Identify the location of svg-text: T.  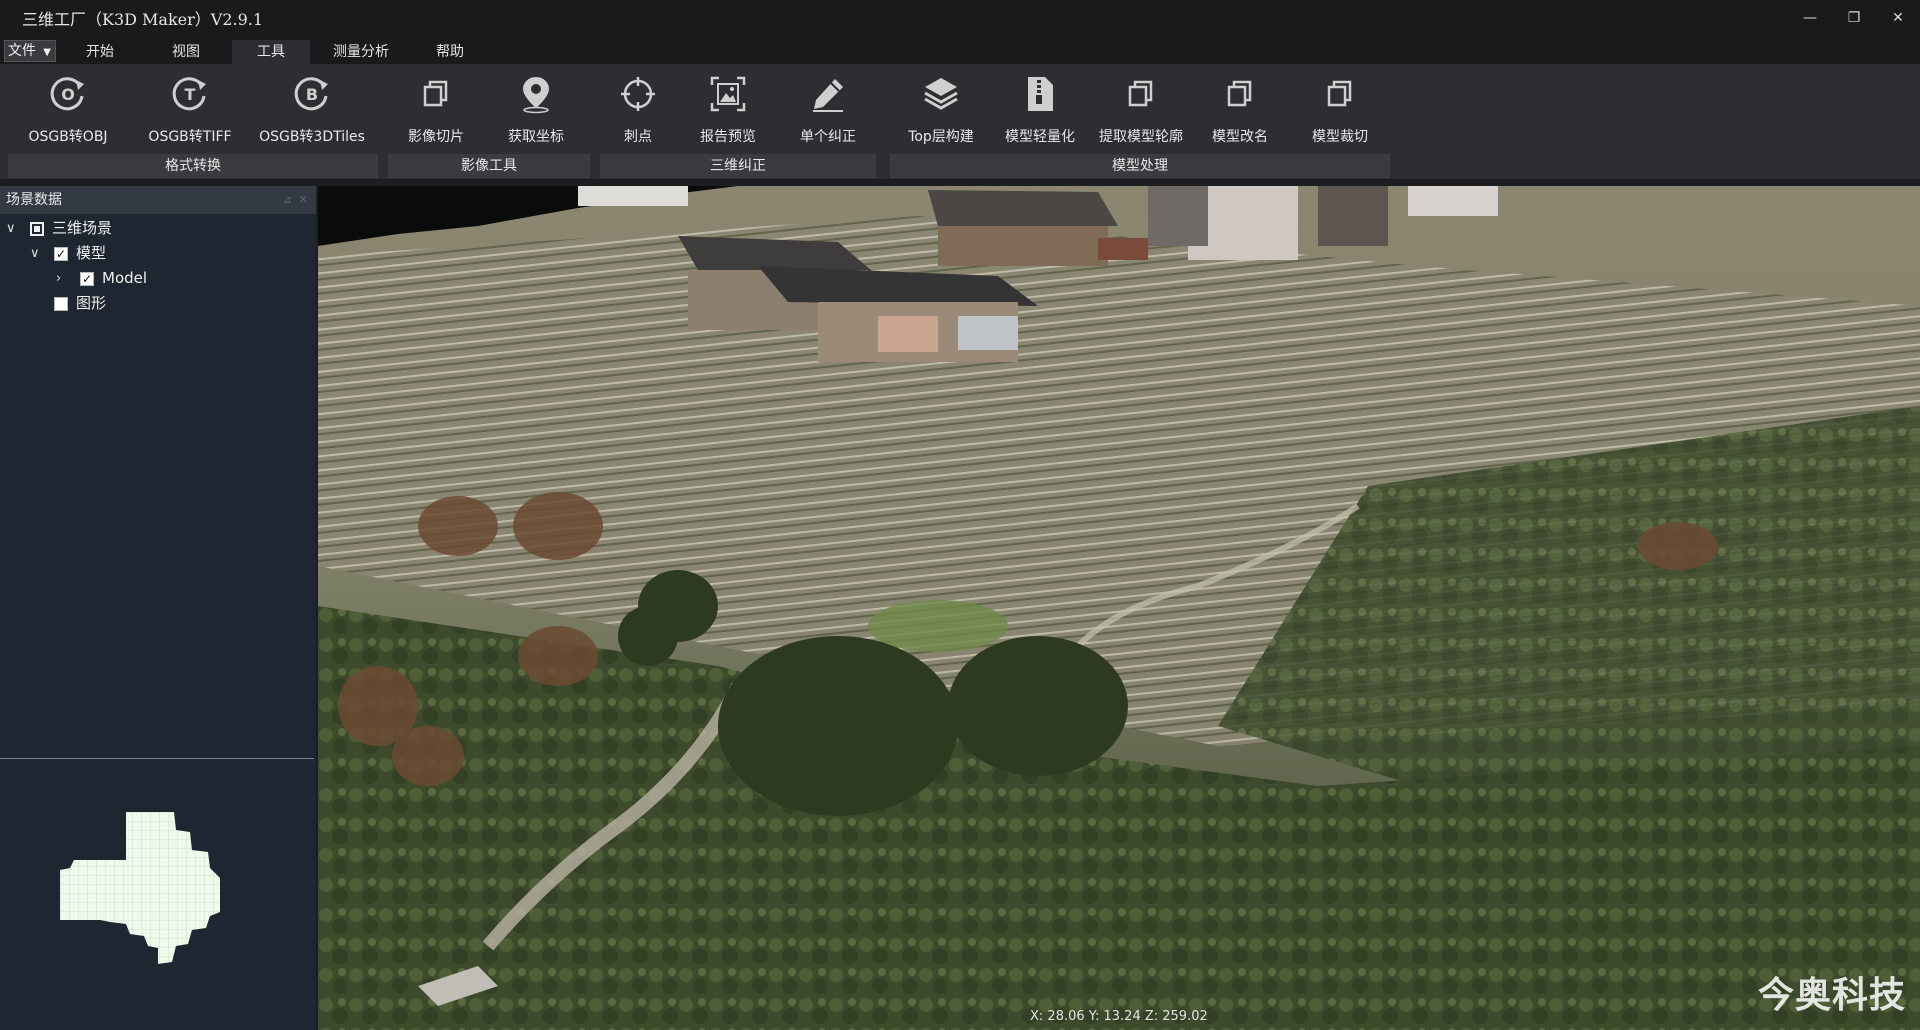
(190, 94).